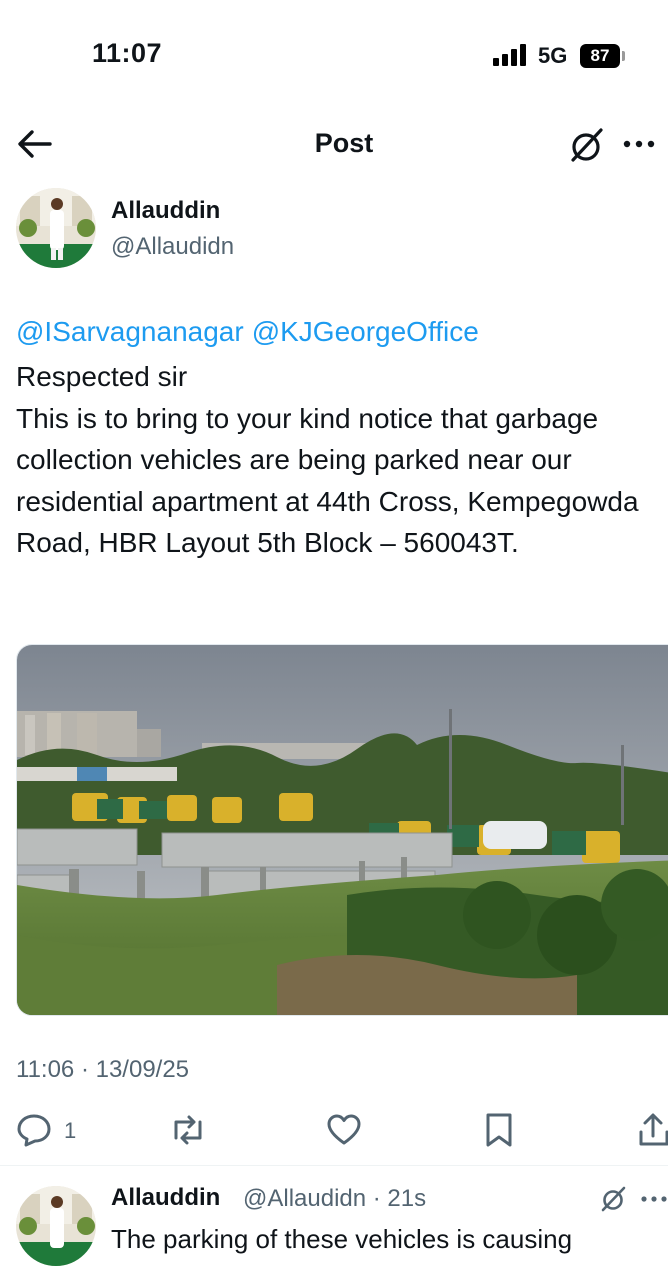 The image size is (668, 1280). I want to click on repost-icon, so click(188, 1131).